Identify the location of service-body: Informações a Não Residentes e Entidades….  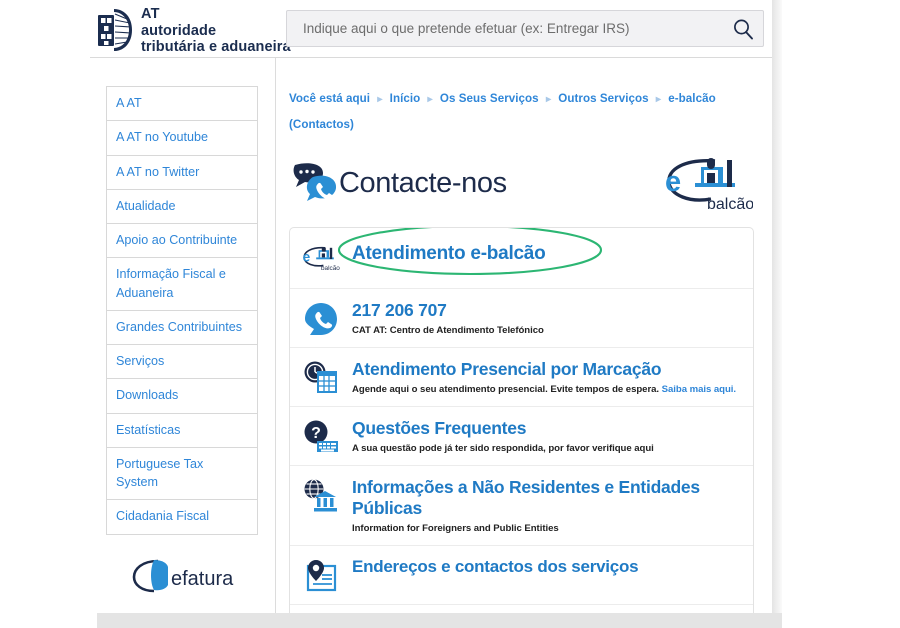
(552, 505).